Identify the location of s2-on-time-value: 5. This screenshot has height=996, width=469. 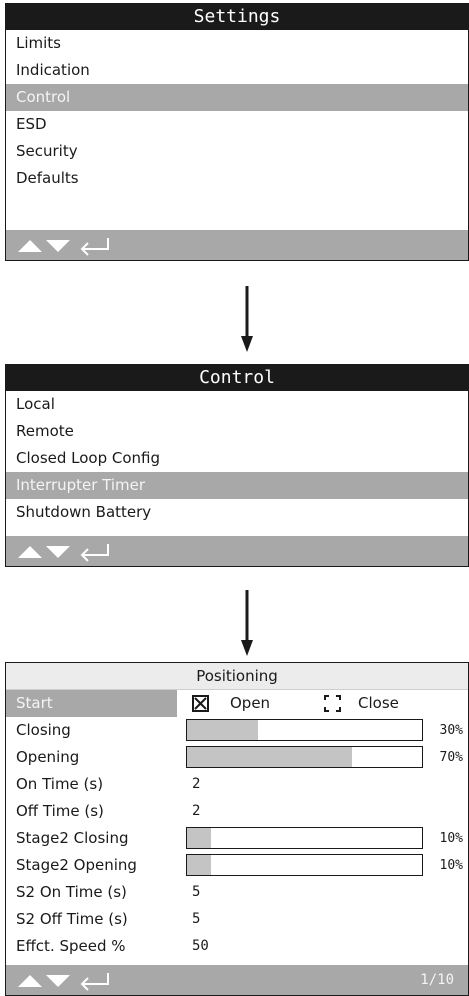
(196, 892).